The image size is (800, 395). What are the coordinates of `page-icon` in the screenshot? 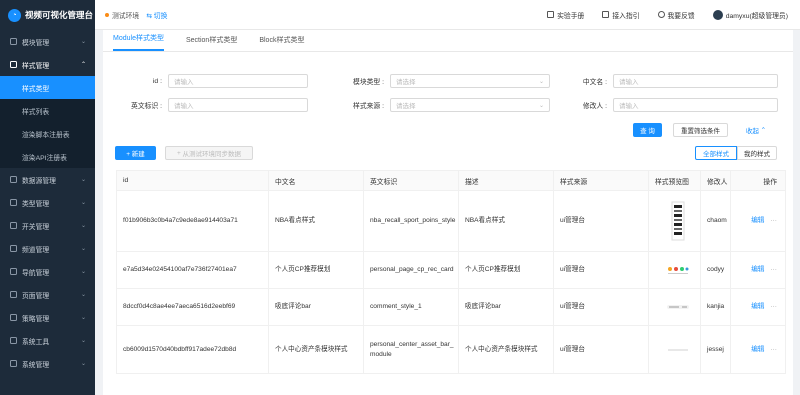 It's located at (13, 294).